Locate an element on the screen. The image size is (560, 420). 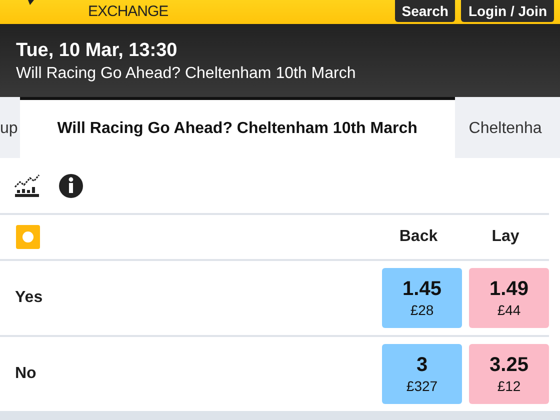
chart-icon is located at coordinates (27, 186).